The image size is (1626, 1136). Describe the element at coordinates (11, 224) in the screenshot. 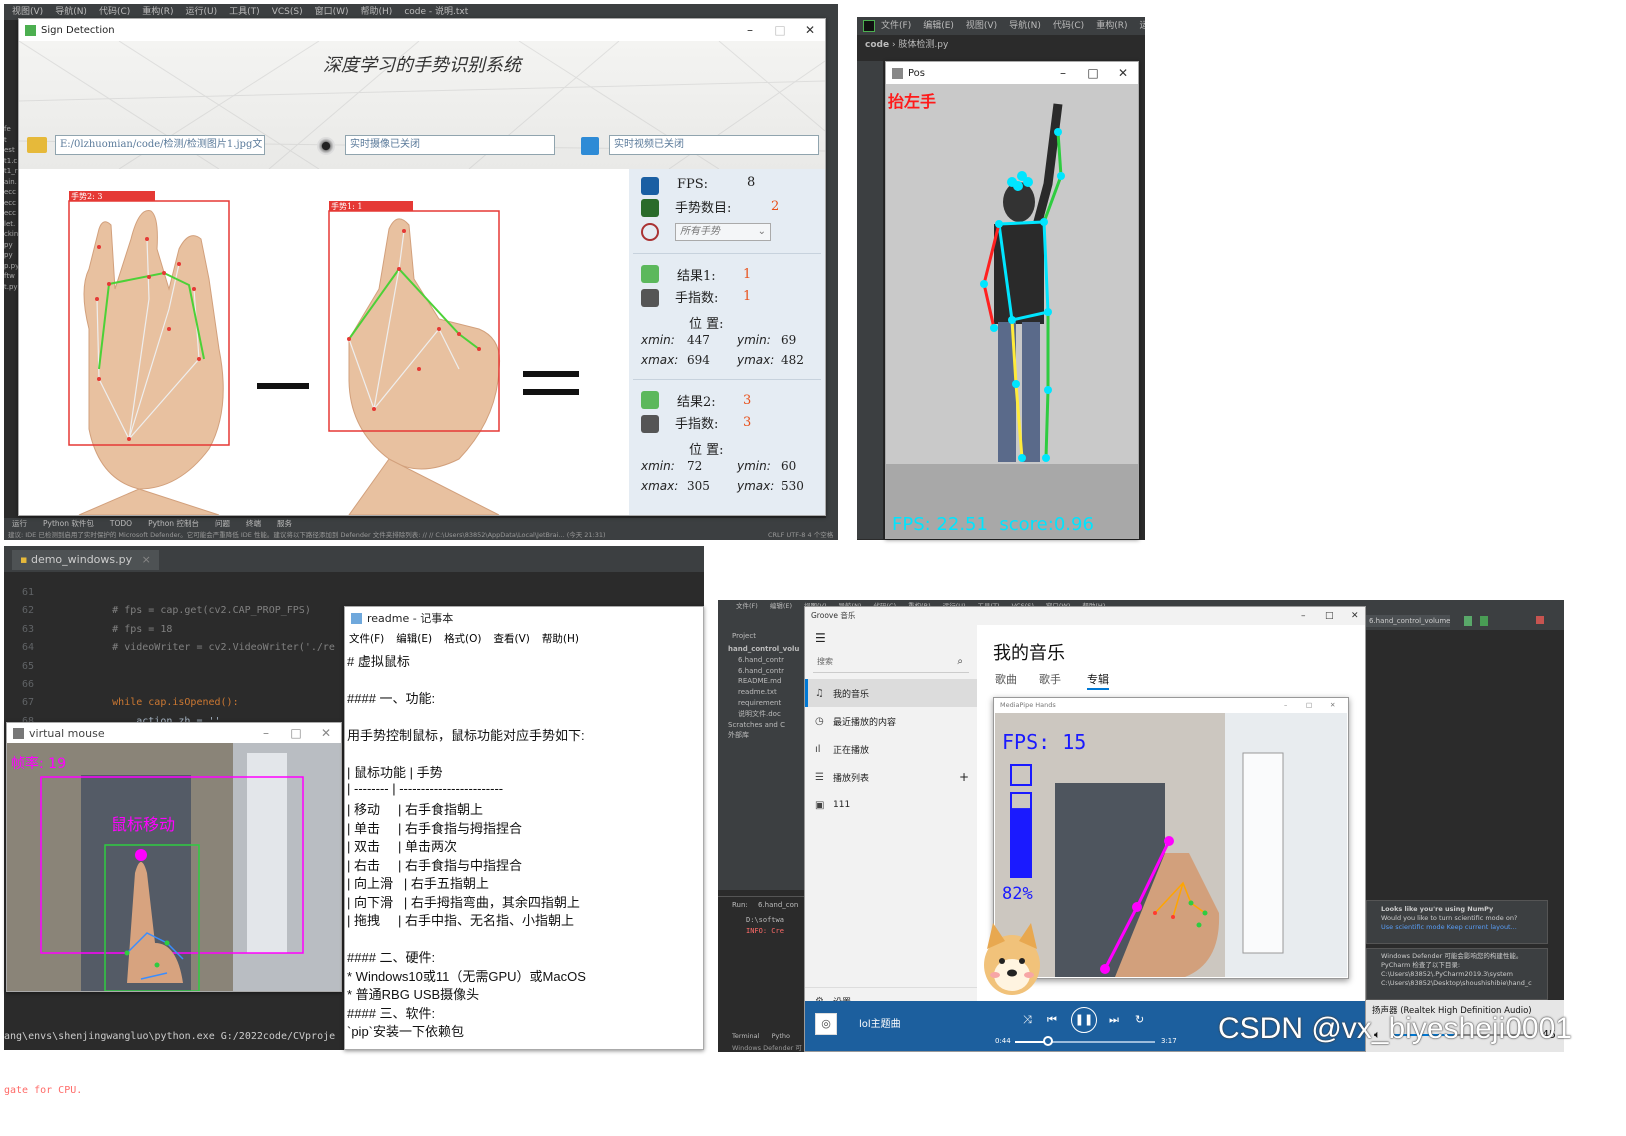

I see `project-file-stub: let.` at that location.